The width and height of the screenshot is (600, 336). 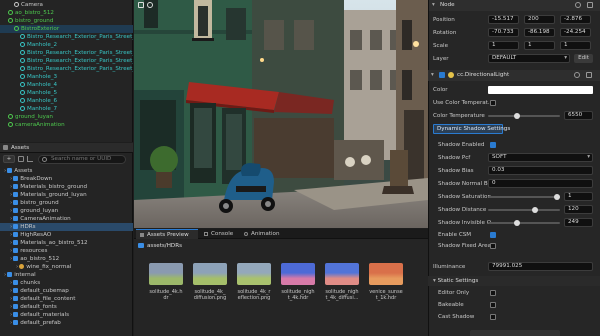 What do you see at coordinates (66, 243) in the screenshot?
I see `asset-item: › Materials_ao_bistro_512` at bounding box center [66, 243].